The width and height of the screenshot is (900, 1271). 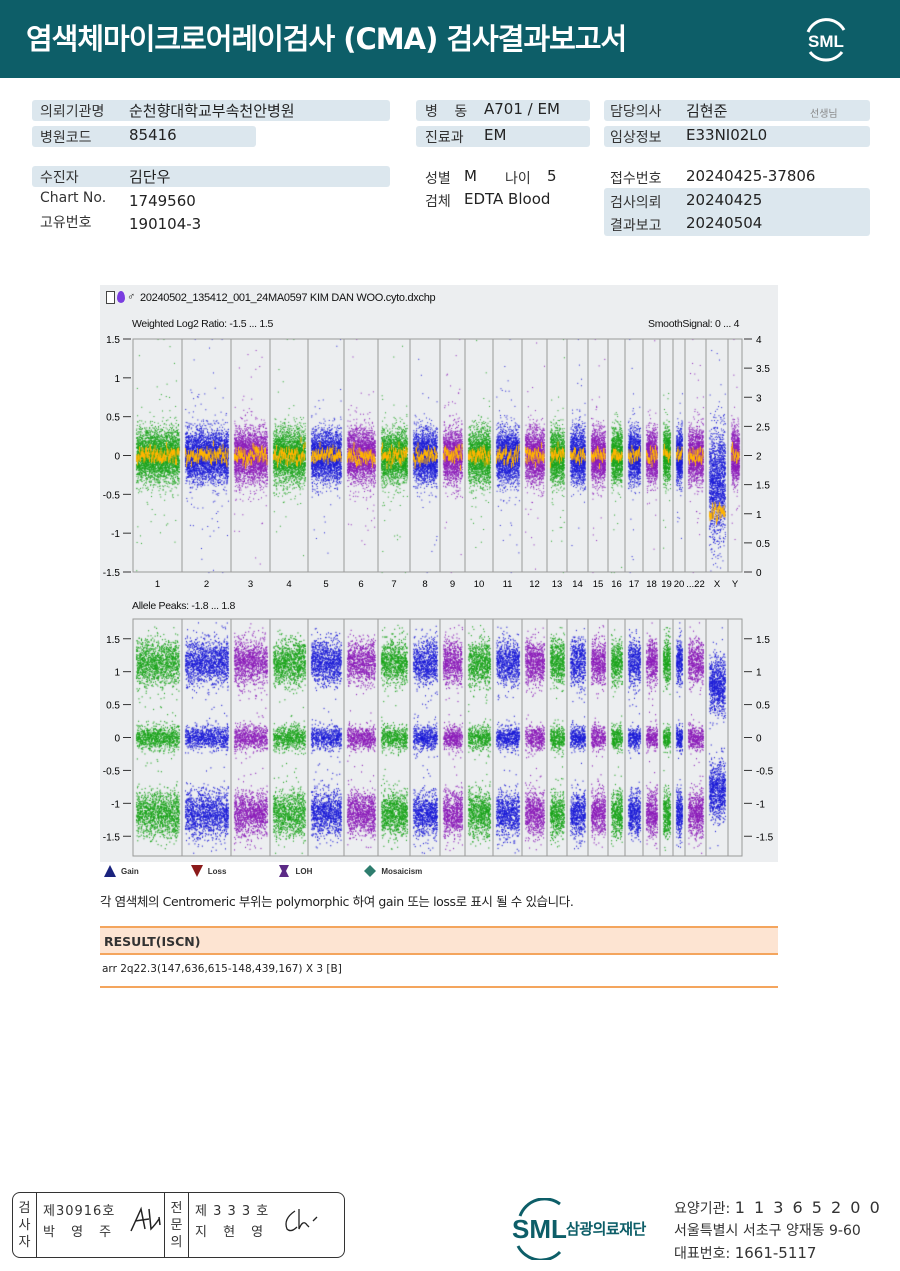 What do you see at coordinates (304, 871) in the screenshot?
I see `legend-label: LOH` at bounding box center [304, 871].